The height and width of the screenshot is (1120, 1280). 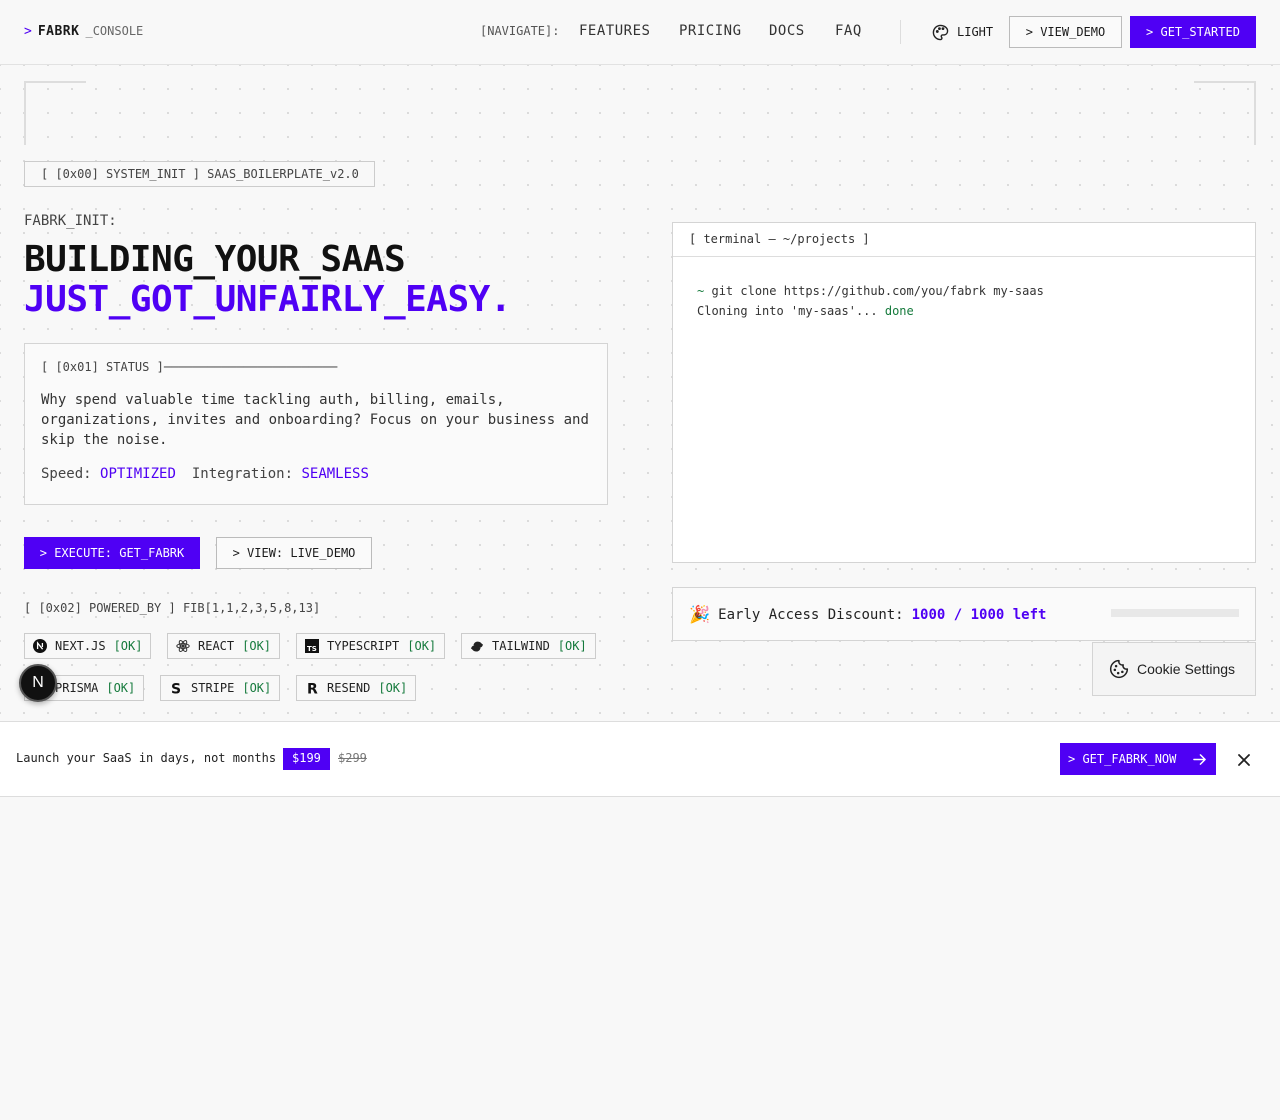 What do you see at coordinates (312, 649) in the screenshot?
I see `svg-text: TS` at bounding box center [312, 649].